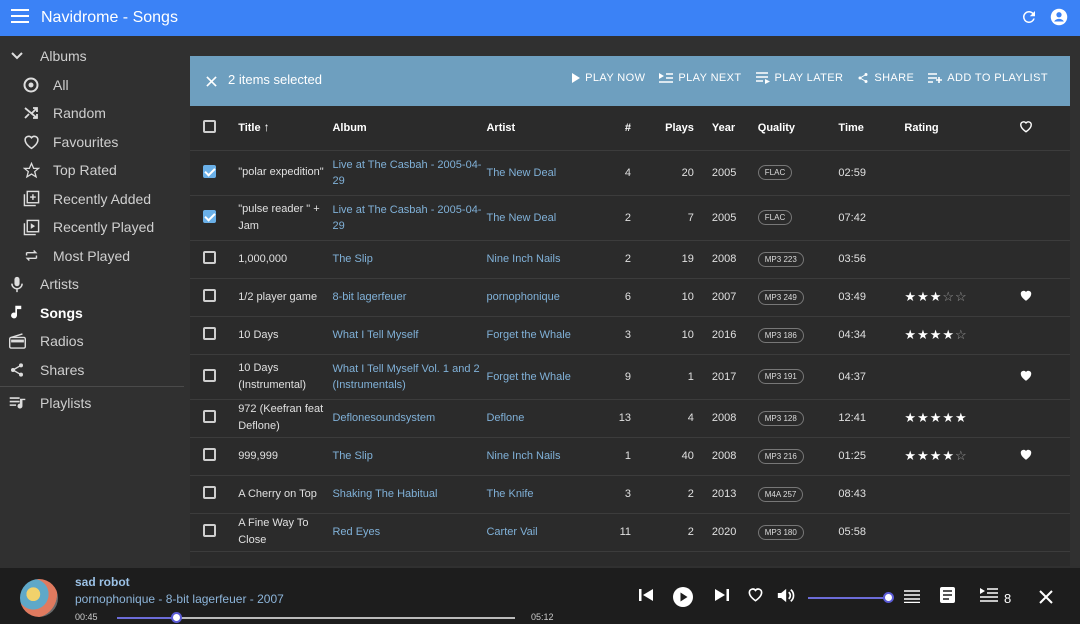  What do you see at coordinates (544, 128) in the screenshot?
I see `column-header-artist: Artist` at bounding box center [544, 128].